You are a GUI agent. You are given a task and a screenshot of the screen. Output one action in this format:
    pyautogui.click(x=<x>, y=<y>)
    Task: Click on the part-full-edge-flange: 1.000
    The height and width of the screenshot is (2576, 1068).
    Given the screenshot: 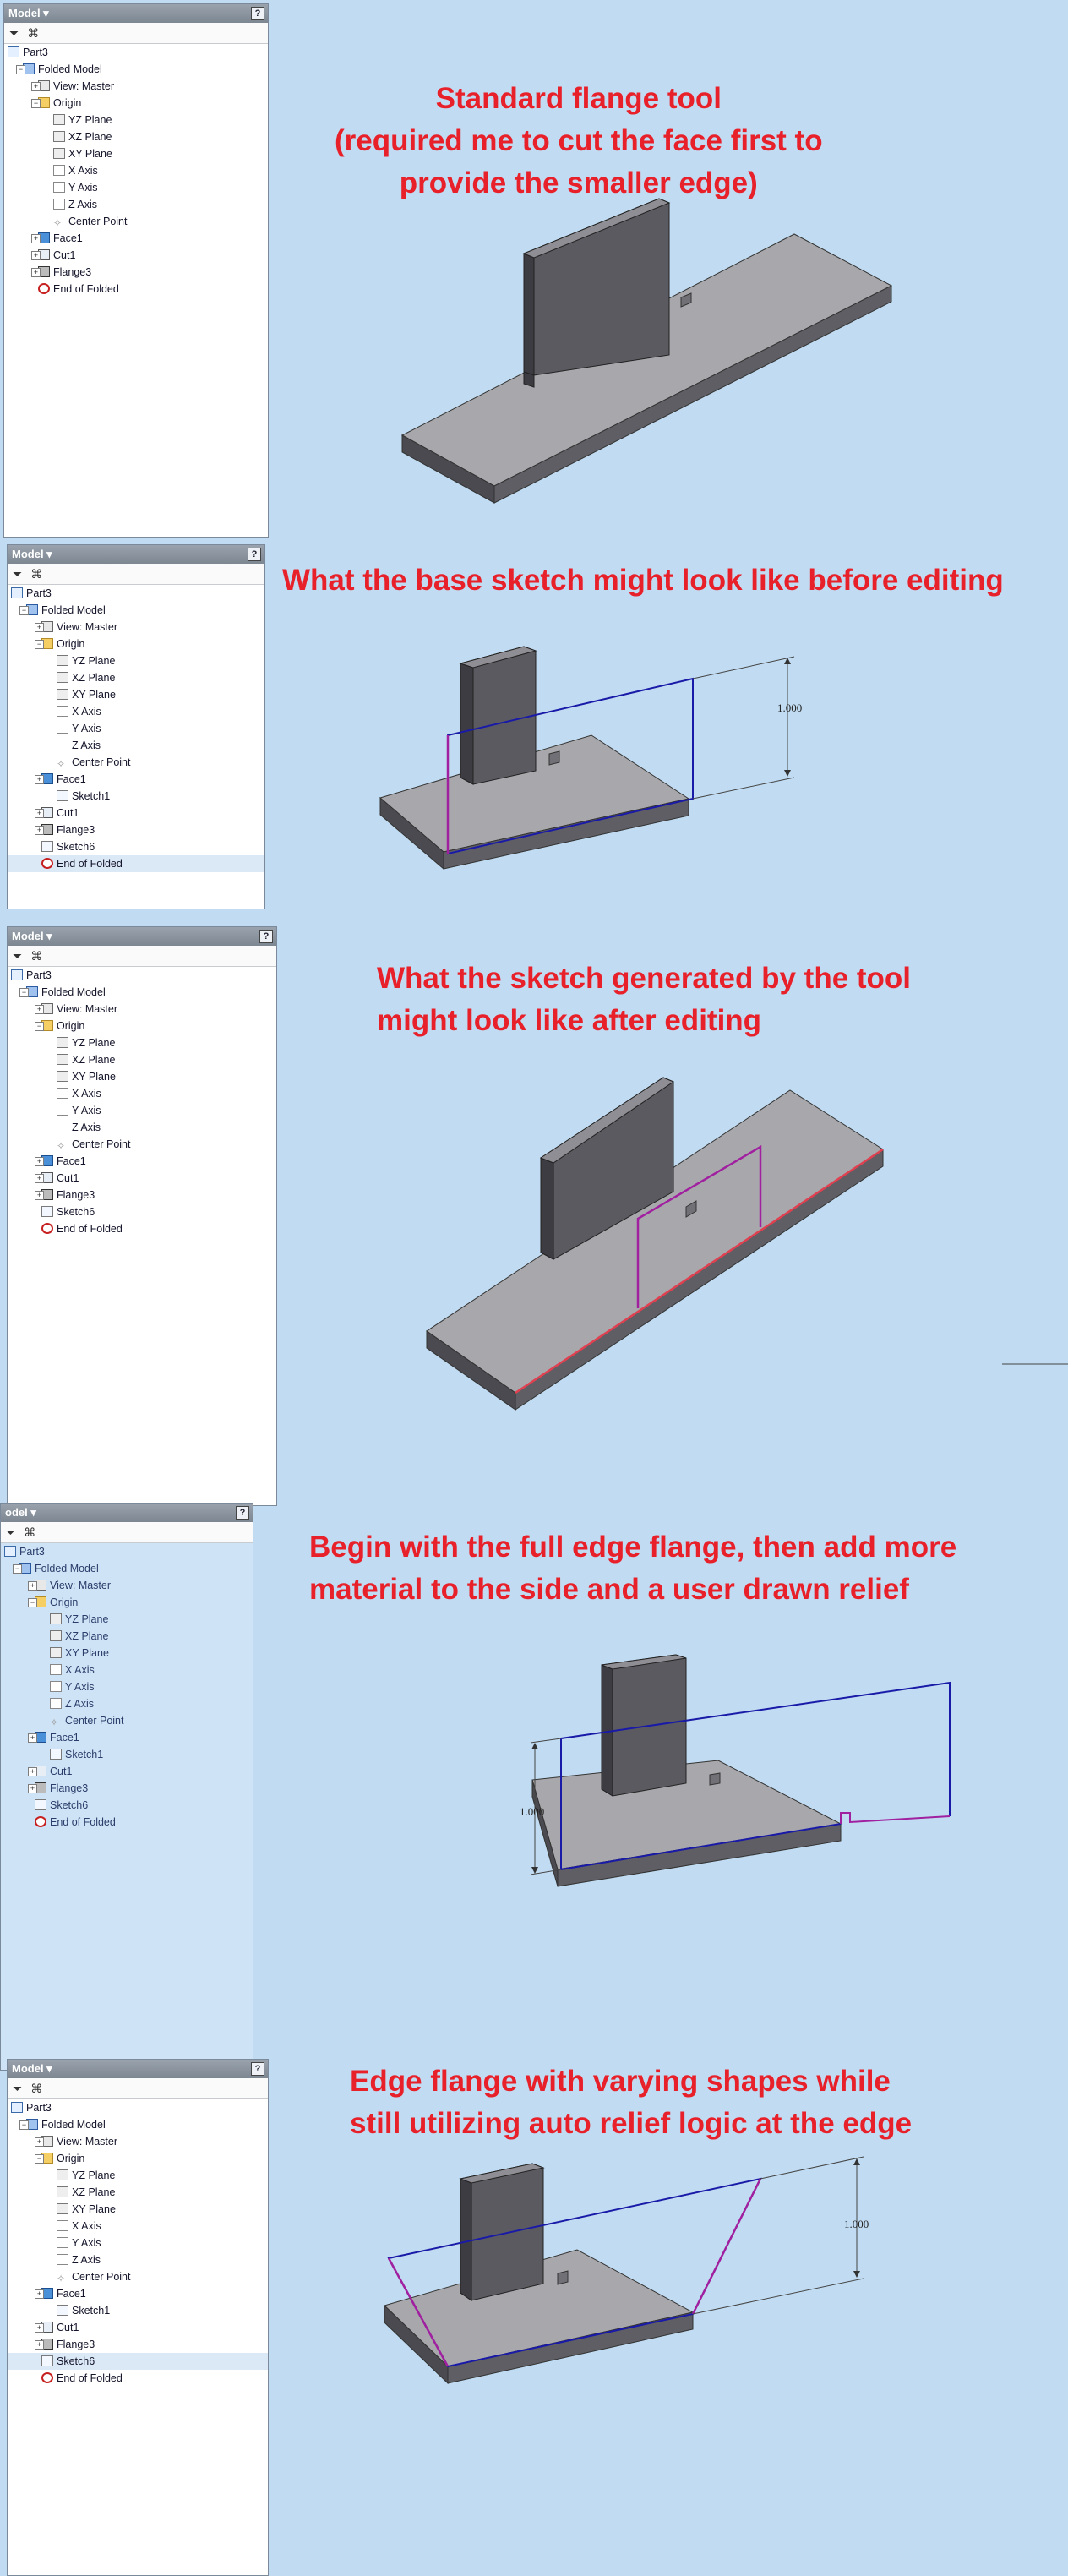 What is the action you would take?
    pyautogui.click(x=735, y=1770)
    